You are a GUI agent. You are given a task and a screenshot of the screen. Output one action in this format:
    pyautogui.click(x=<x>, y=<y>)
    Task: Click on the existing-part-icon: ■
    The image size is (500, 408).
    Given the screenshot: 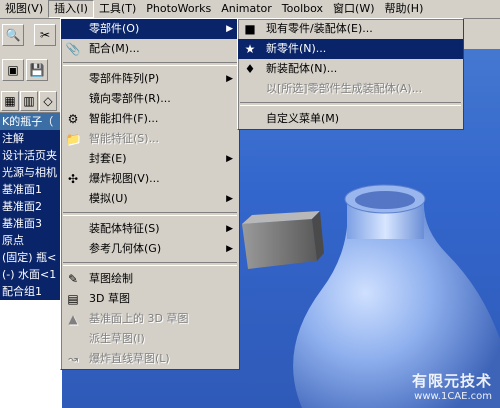 What is the action you would take?
    pyautogui.click(x=250, y=29)
    